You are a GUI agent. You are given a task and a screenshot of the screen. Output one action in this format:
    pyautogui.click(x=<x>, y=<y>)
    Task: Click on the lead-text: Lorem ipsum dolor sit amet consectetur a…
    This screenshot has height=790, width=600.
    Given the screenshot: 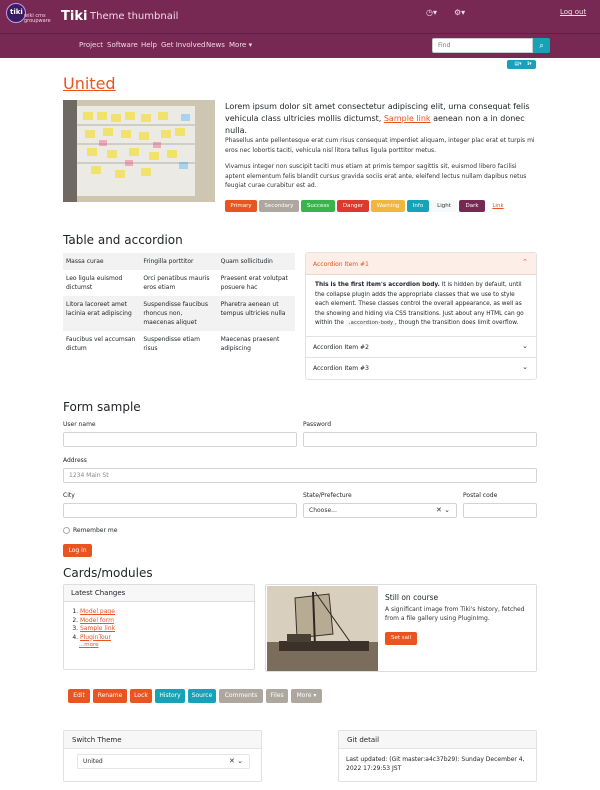 What is the action you would take?
    pyautogui.click(x=381, y=119)
    